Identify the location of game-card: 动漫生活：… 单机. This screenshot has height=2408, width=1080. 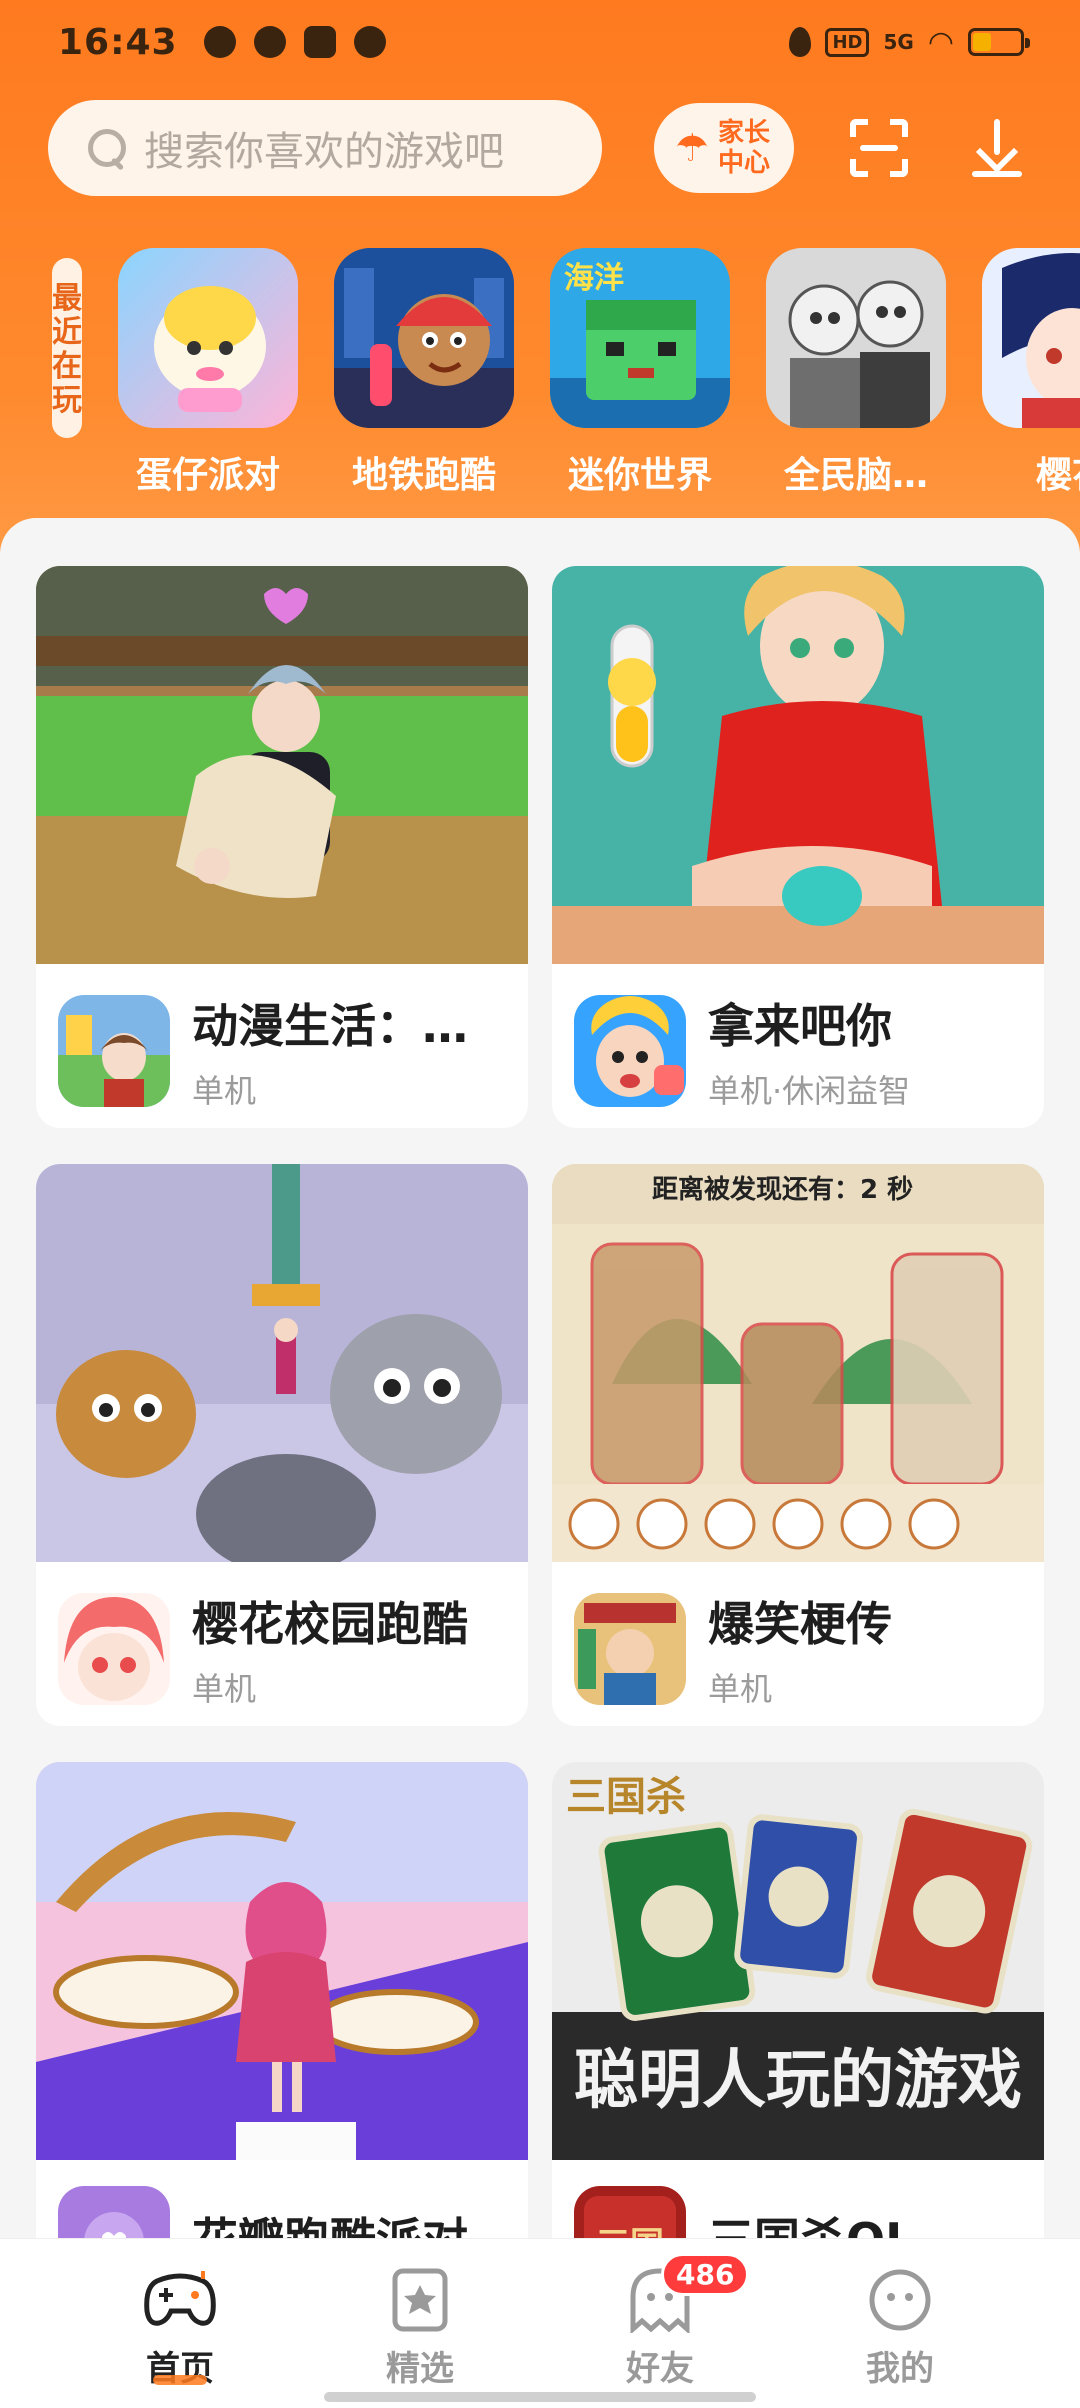
(282, 847).